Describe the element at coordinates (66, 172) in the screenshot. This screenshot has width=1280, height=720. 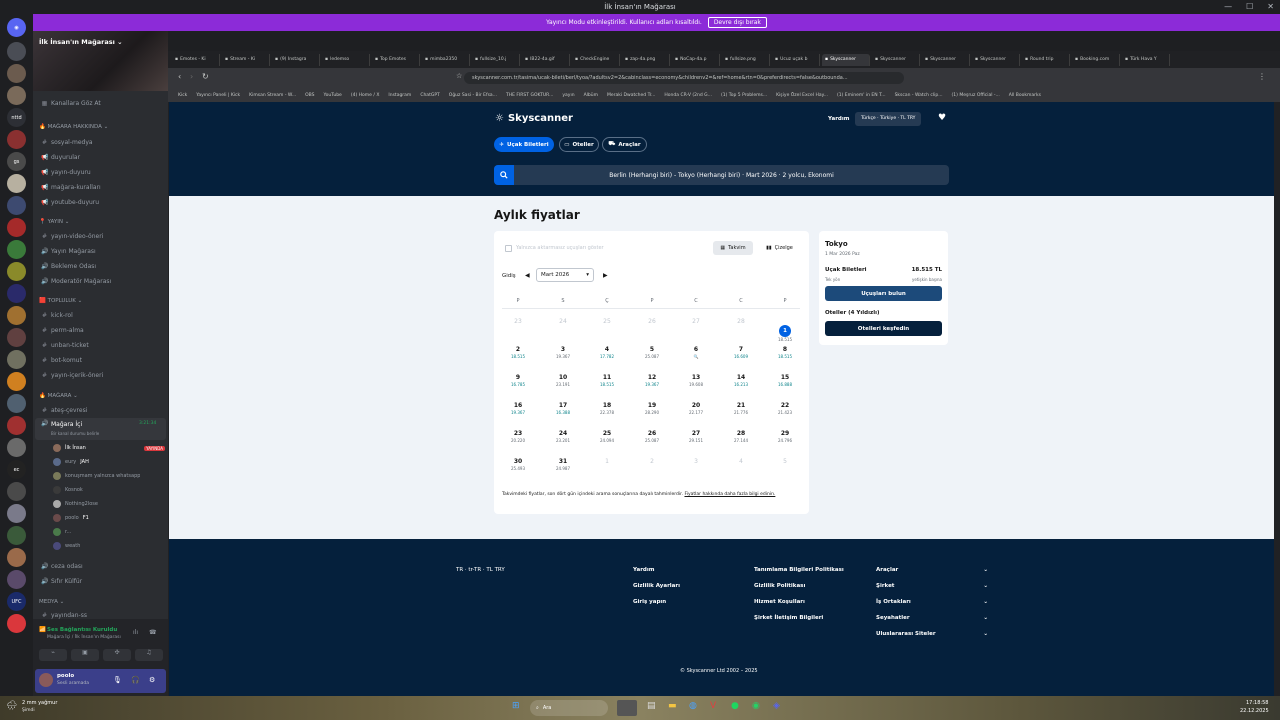
I see `channel-item: 📢 yayın-duyuru` at that location.